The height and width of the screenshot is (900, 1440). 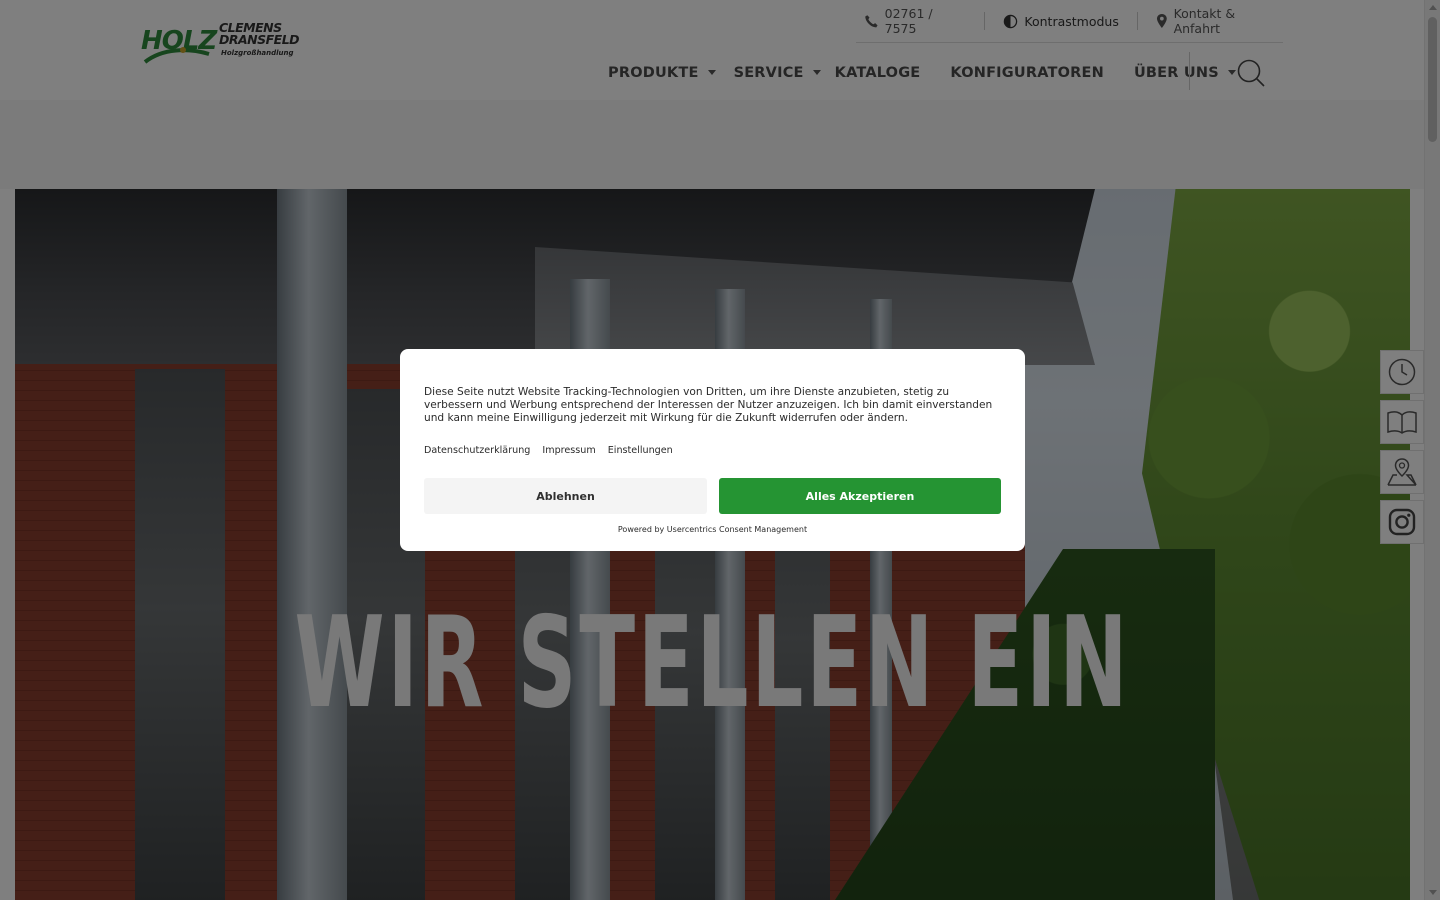 What do you see at coordinates (477, 450) in the screenshot?
I see `privacy-policy-link: Datenschutzerklärung` at bounding box center [477, 450].